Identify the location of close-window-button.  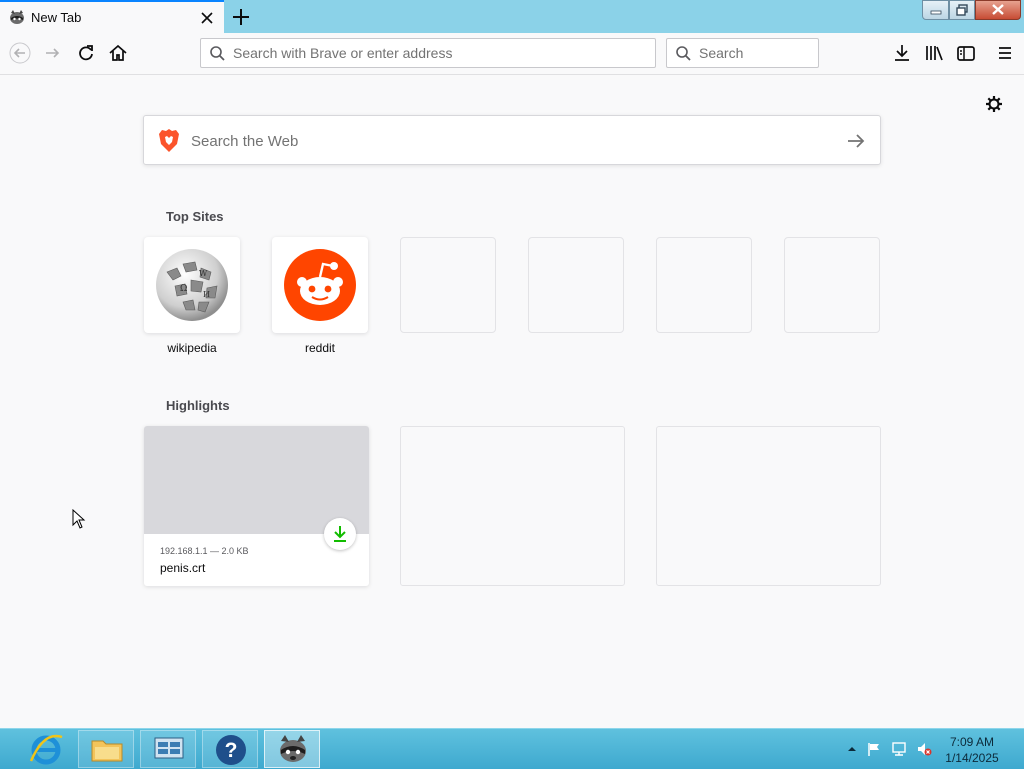
(998, 10).